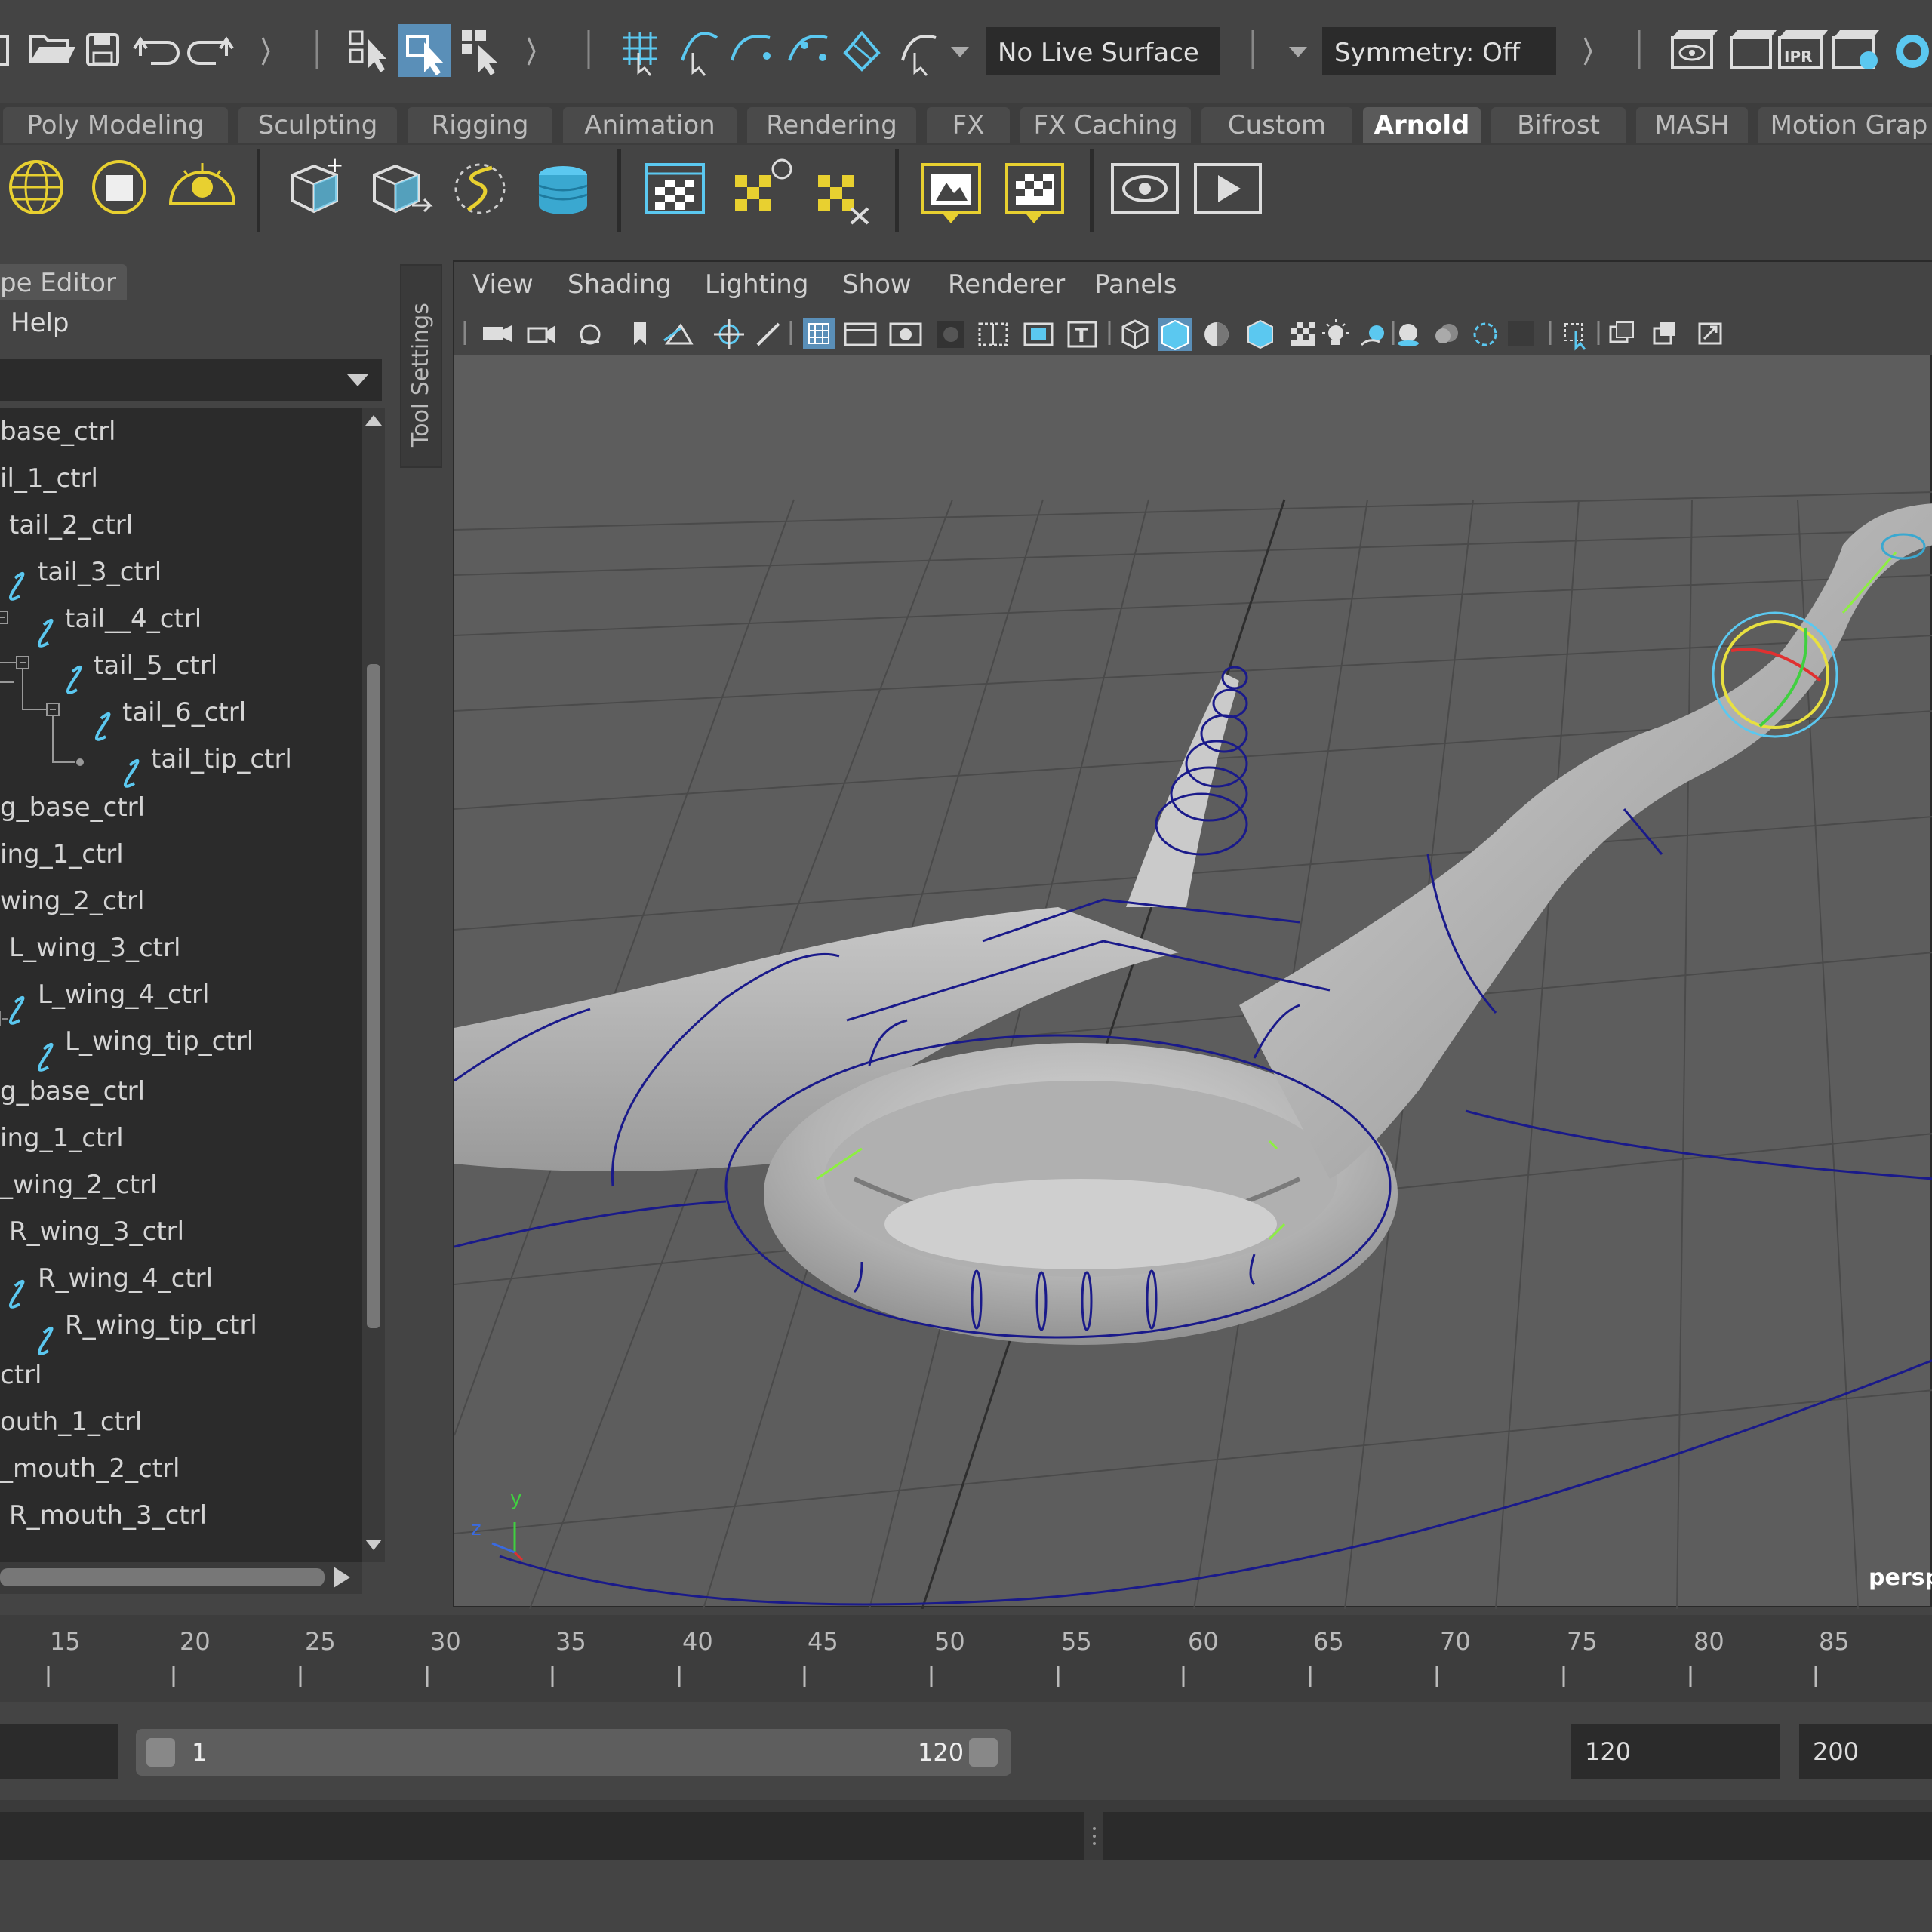 This screenshot has width=1932, height=1932. I want to click on safe-title-icon: T, so click(1082, 334).